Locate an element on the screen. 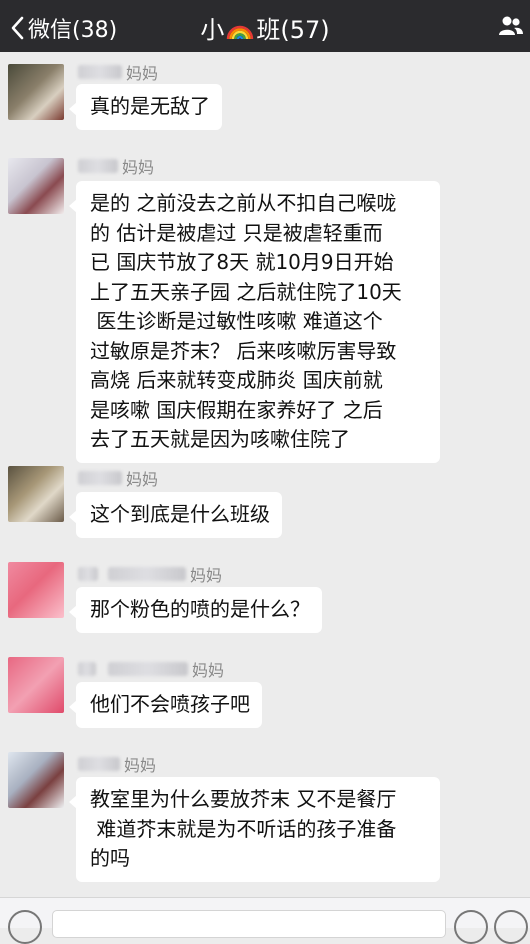 The image size is (530, 944). message-bubble: 真的是无敌了 is located at coordinates (145, 107).